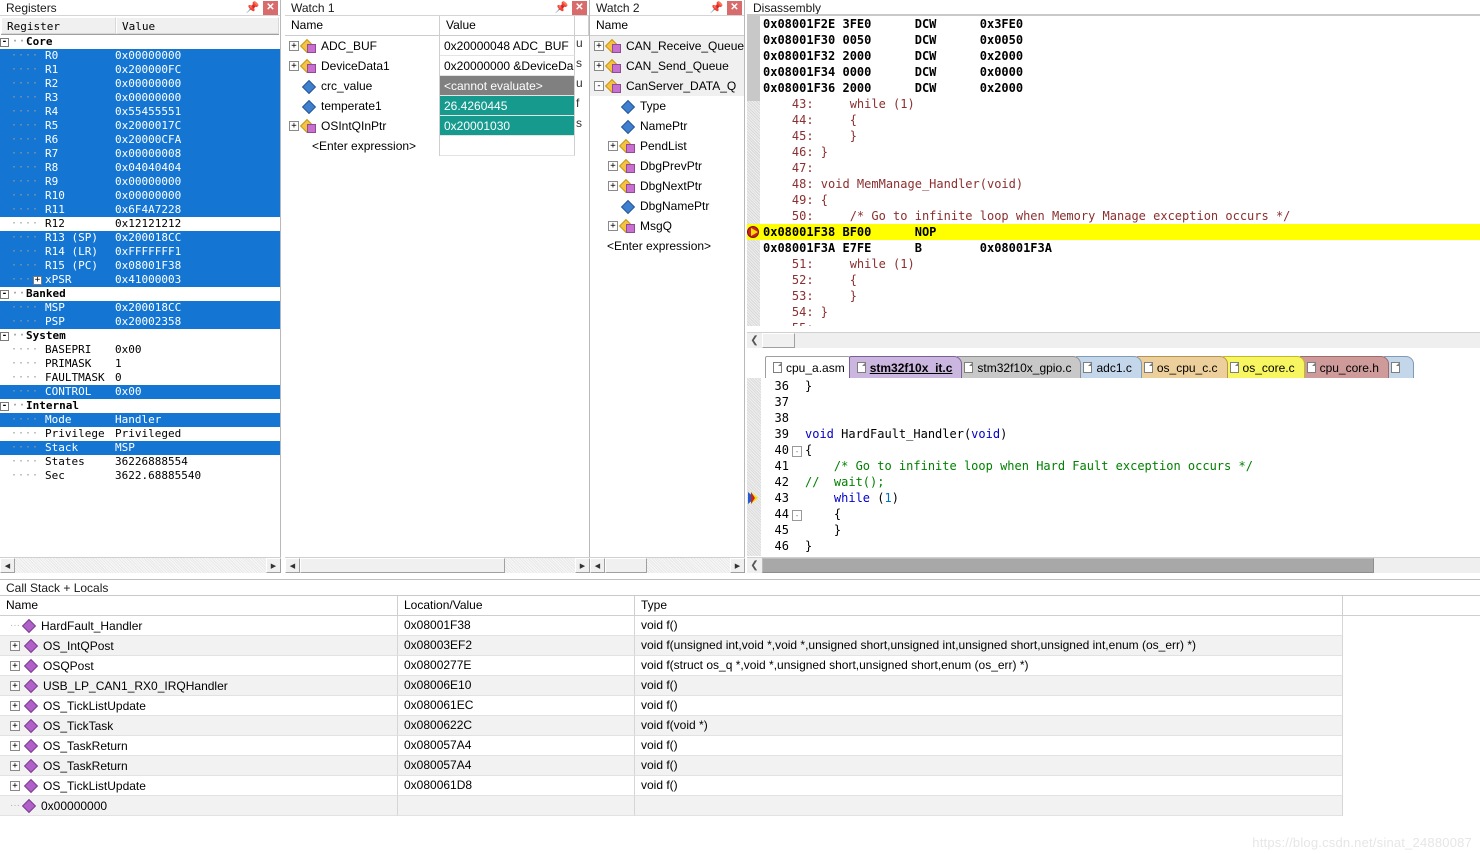 The height and width of the screenshot is (854, 1480). Describe the element at coordinates (667, 46) in the screenshot. I see `watch-row: + CAN_Receive_Queue` at that location.